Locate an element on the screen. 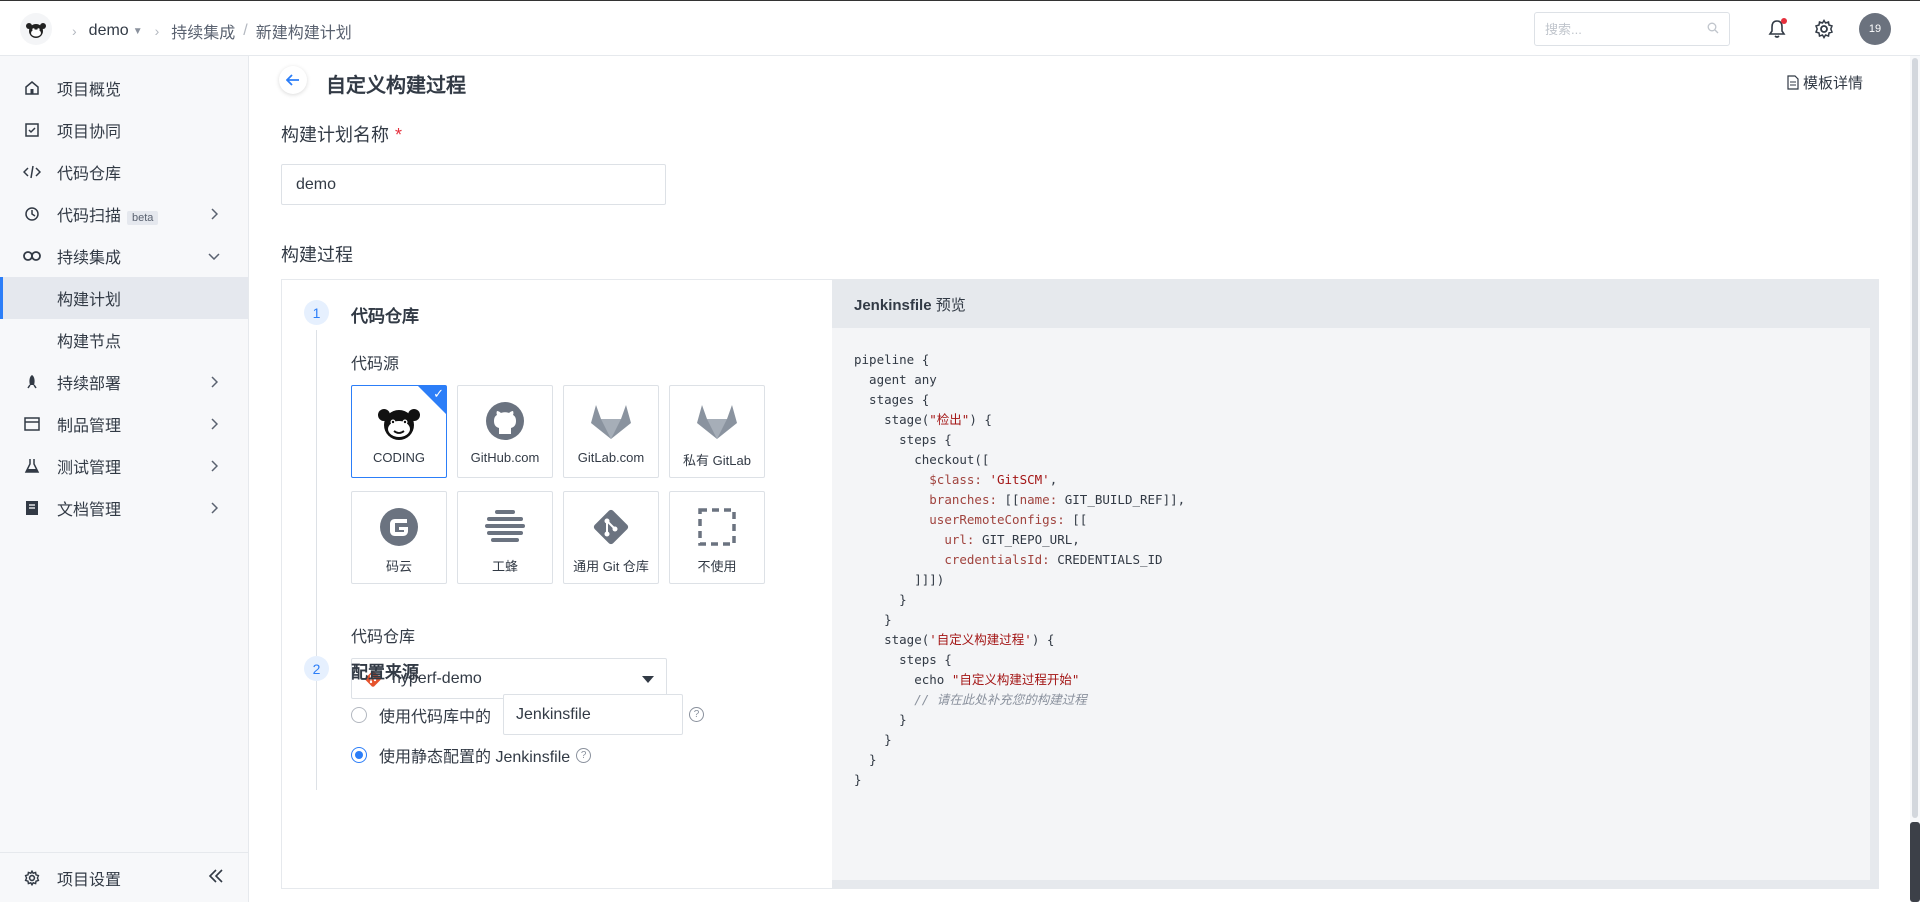 This screenshot has height=902, width=1920. source-card-none: 不使用 is located at coordinates (717, 537).